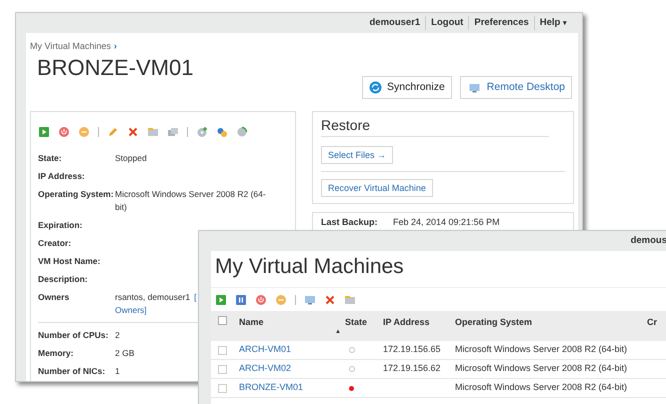 This screenshot has height=404, width=666. What do you see at coordinates (435, 127) in the screenshot?
I see `section-title: Restore` at bounding box center [435, 127].